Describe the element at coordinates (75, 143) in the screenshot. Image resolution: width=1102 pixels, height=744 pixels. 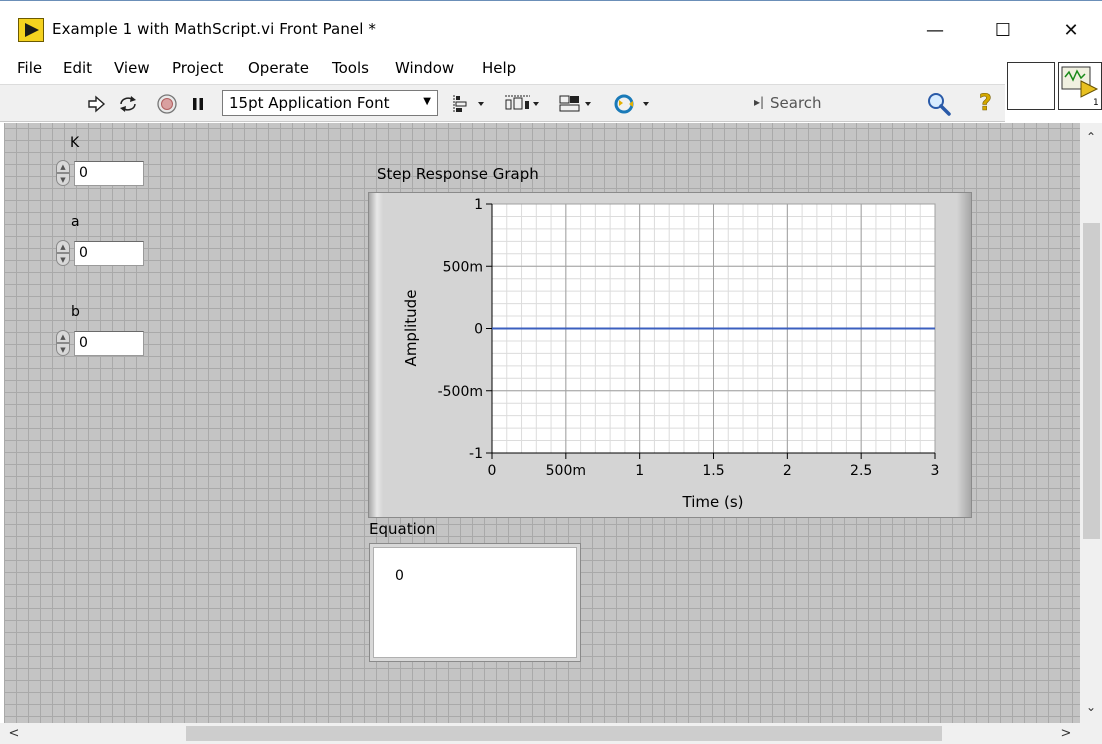
I see `control-label-k: K` at that location.